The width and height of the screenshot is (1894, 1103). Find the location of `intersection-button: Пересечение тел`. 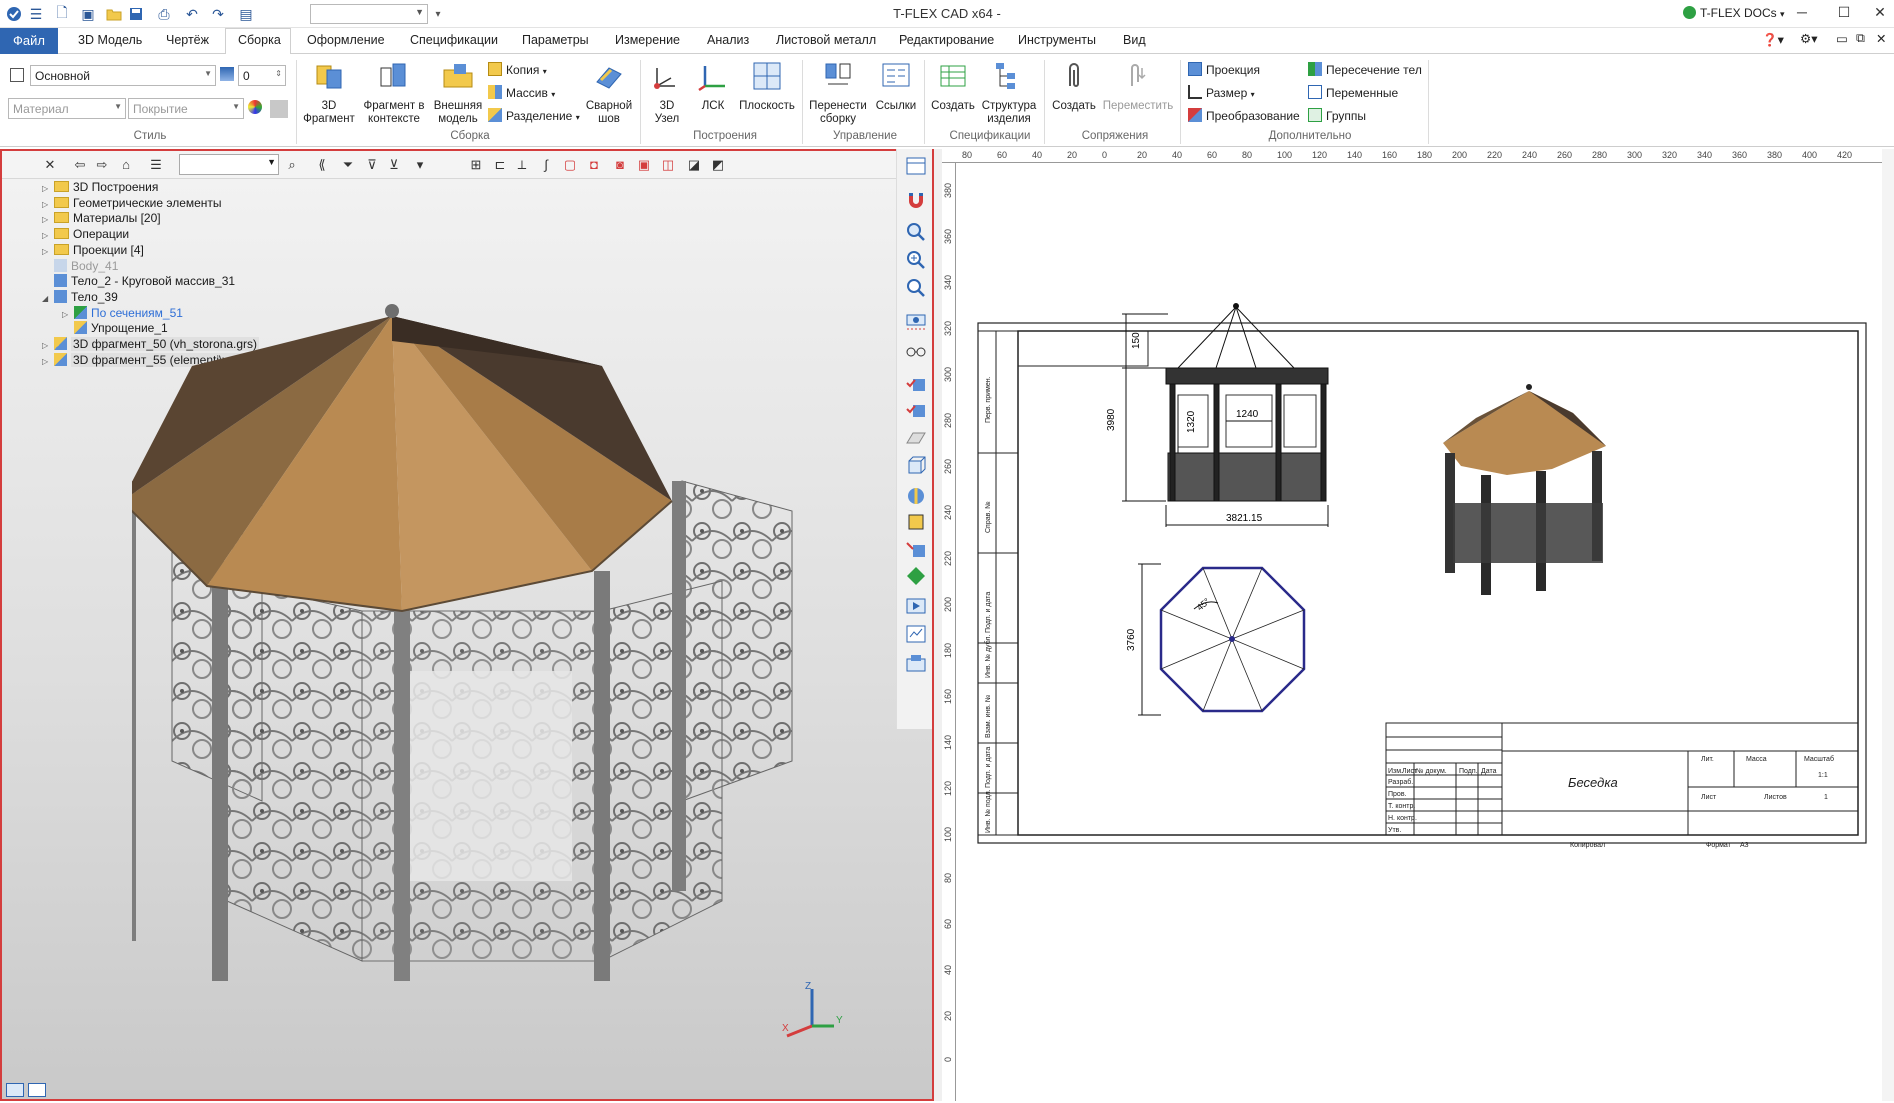

intersection-button: Пересечение тел is located at coordinates (1365, 69).